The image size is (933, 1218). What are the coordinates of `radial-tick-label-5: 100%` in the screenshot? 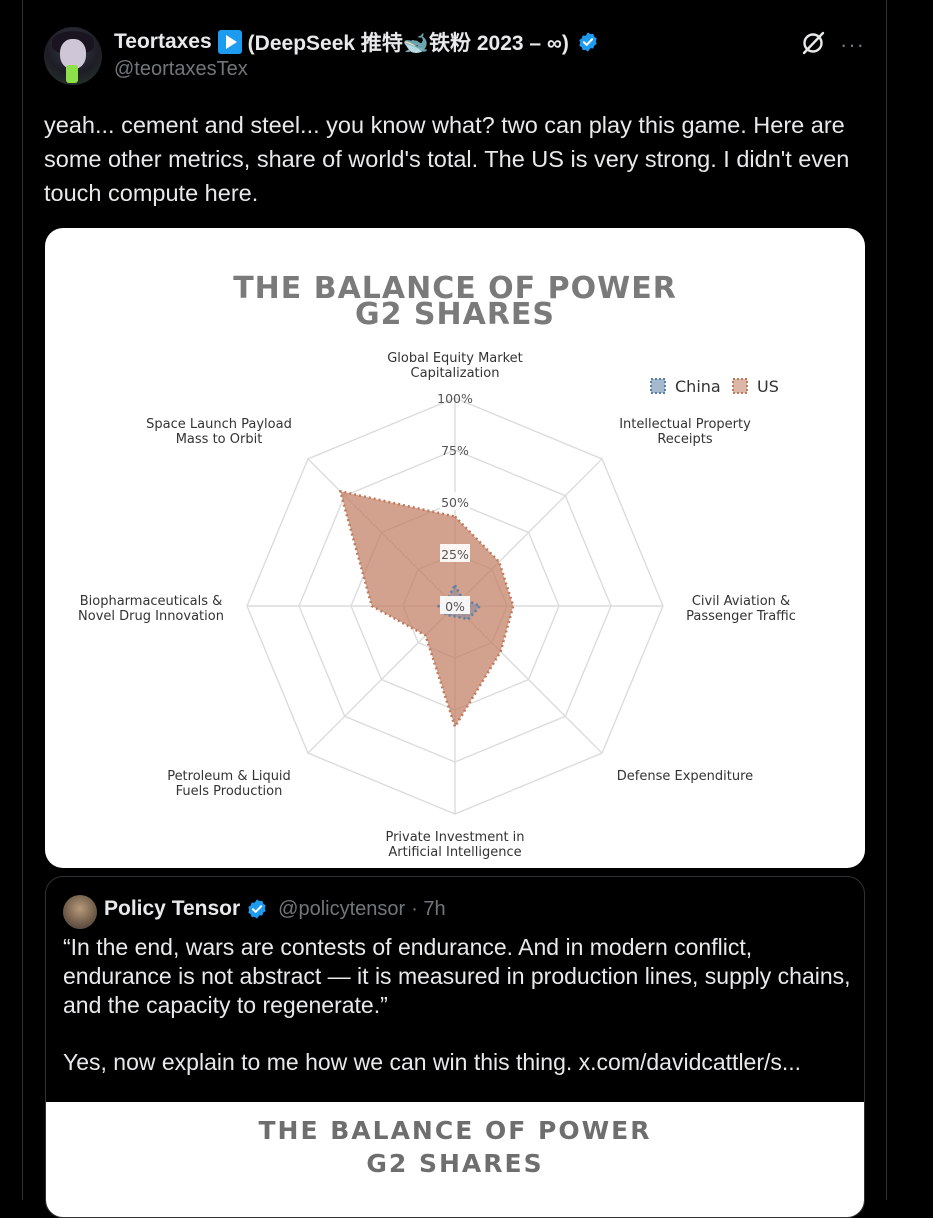 It's located at (455, 398).